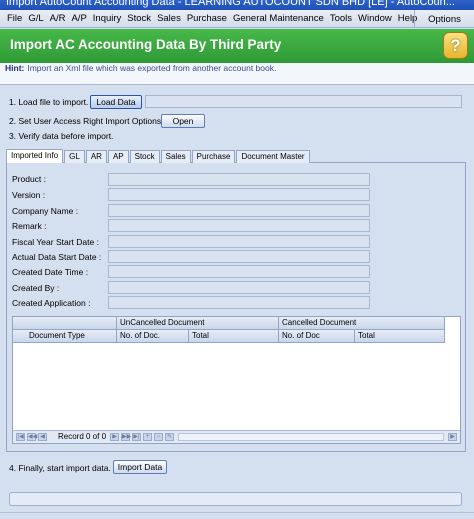  I want to click on menu-file: File, so click(14, 19).